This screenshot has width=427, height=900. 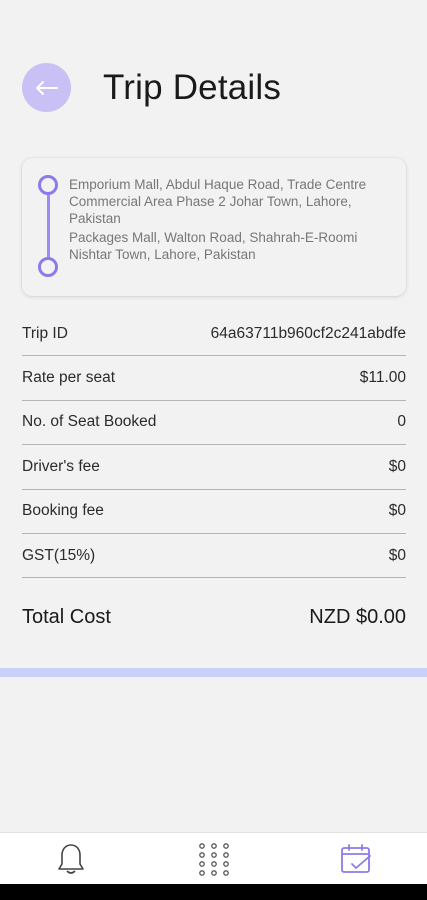 I want to click on back-button, so click(x=46, y=87).